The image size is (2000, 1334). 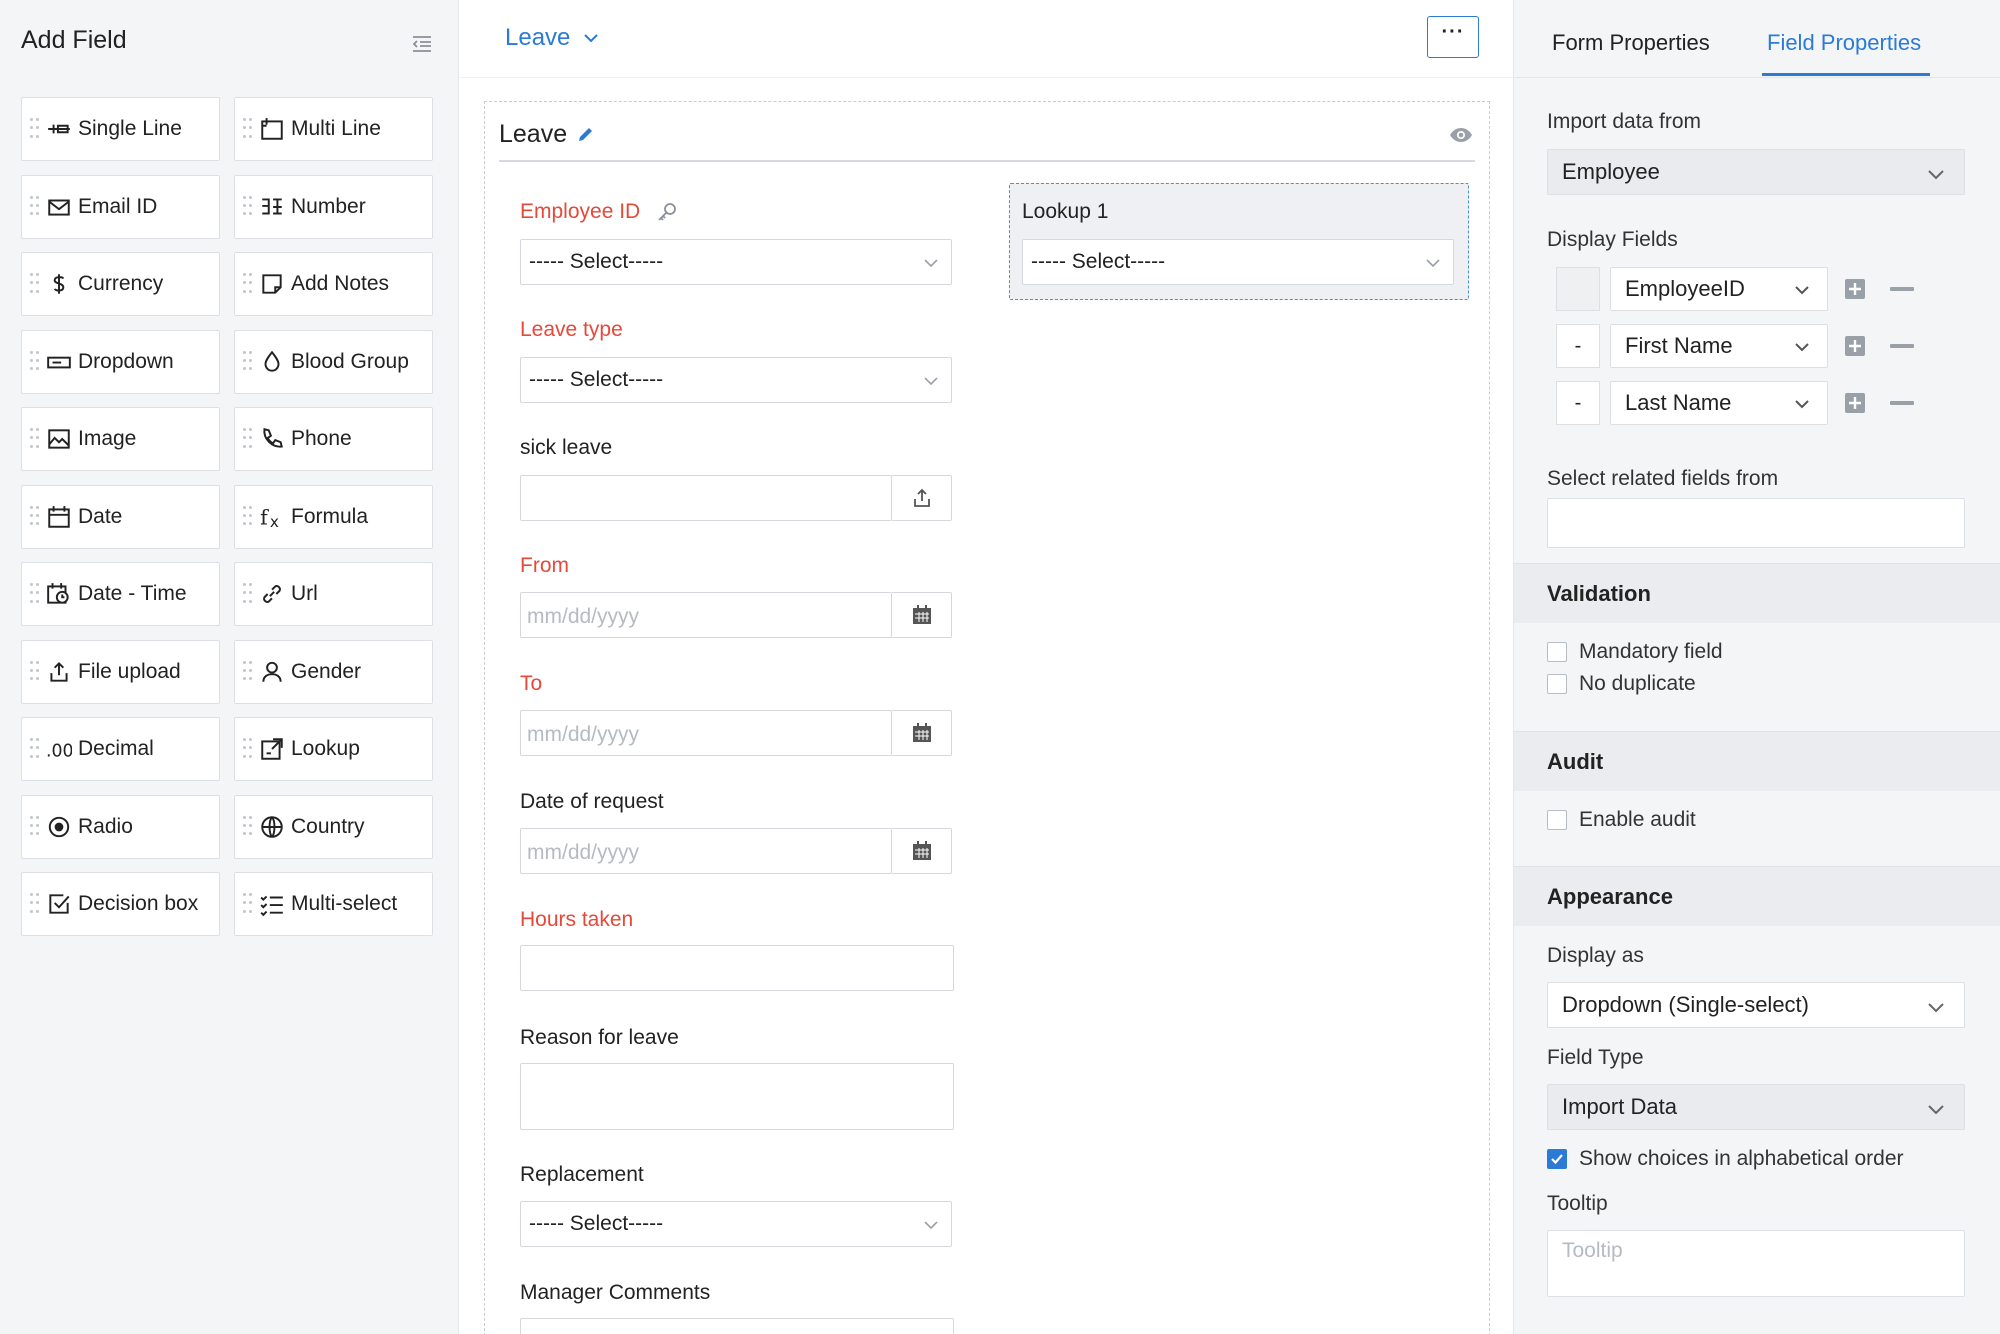 I want to click on audit-section-header: Audit, so click(x=1757, y=761).